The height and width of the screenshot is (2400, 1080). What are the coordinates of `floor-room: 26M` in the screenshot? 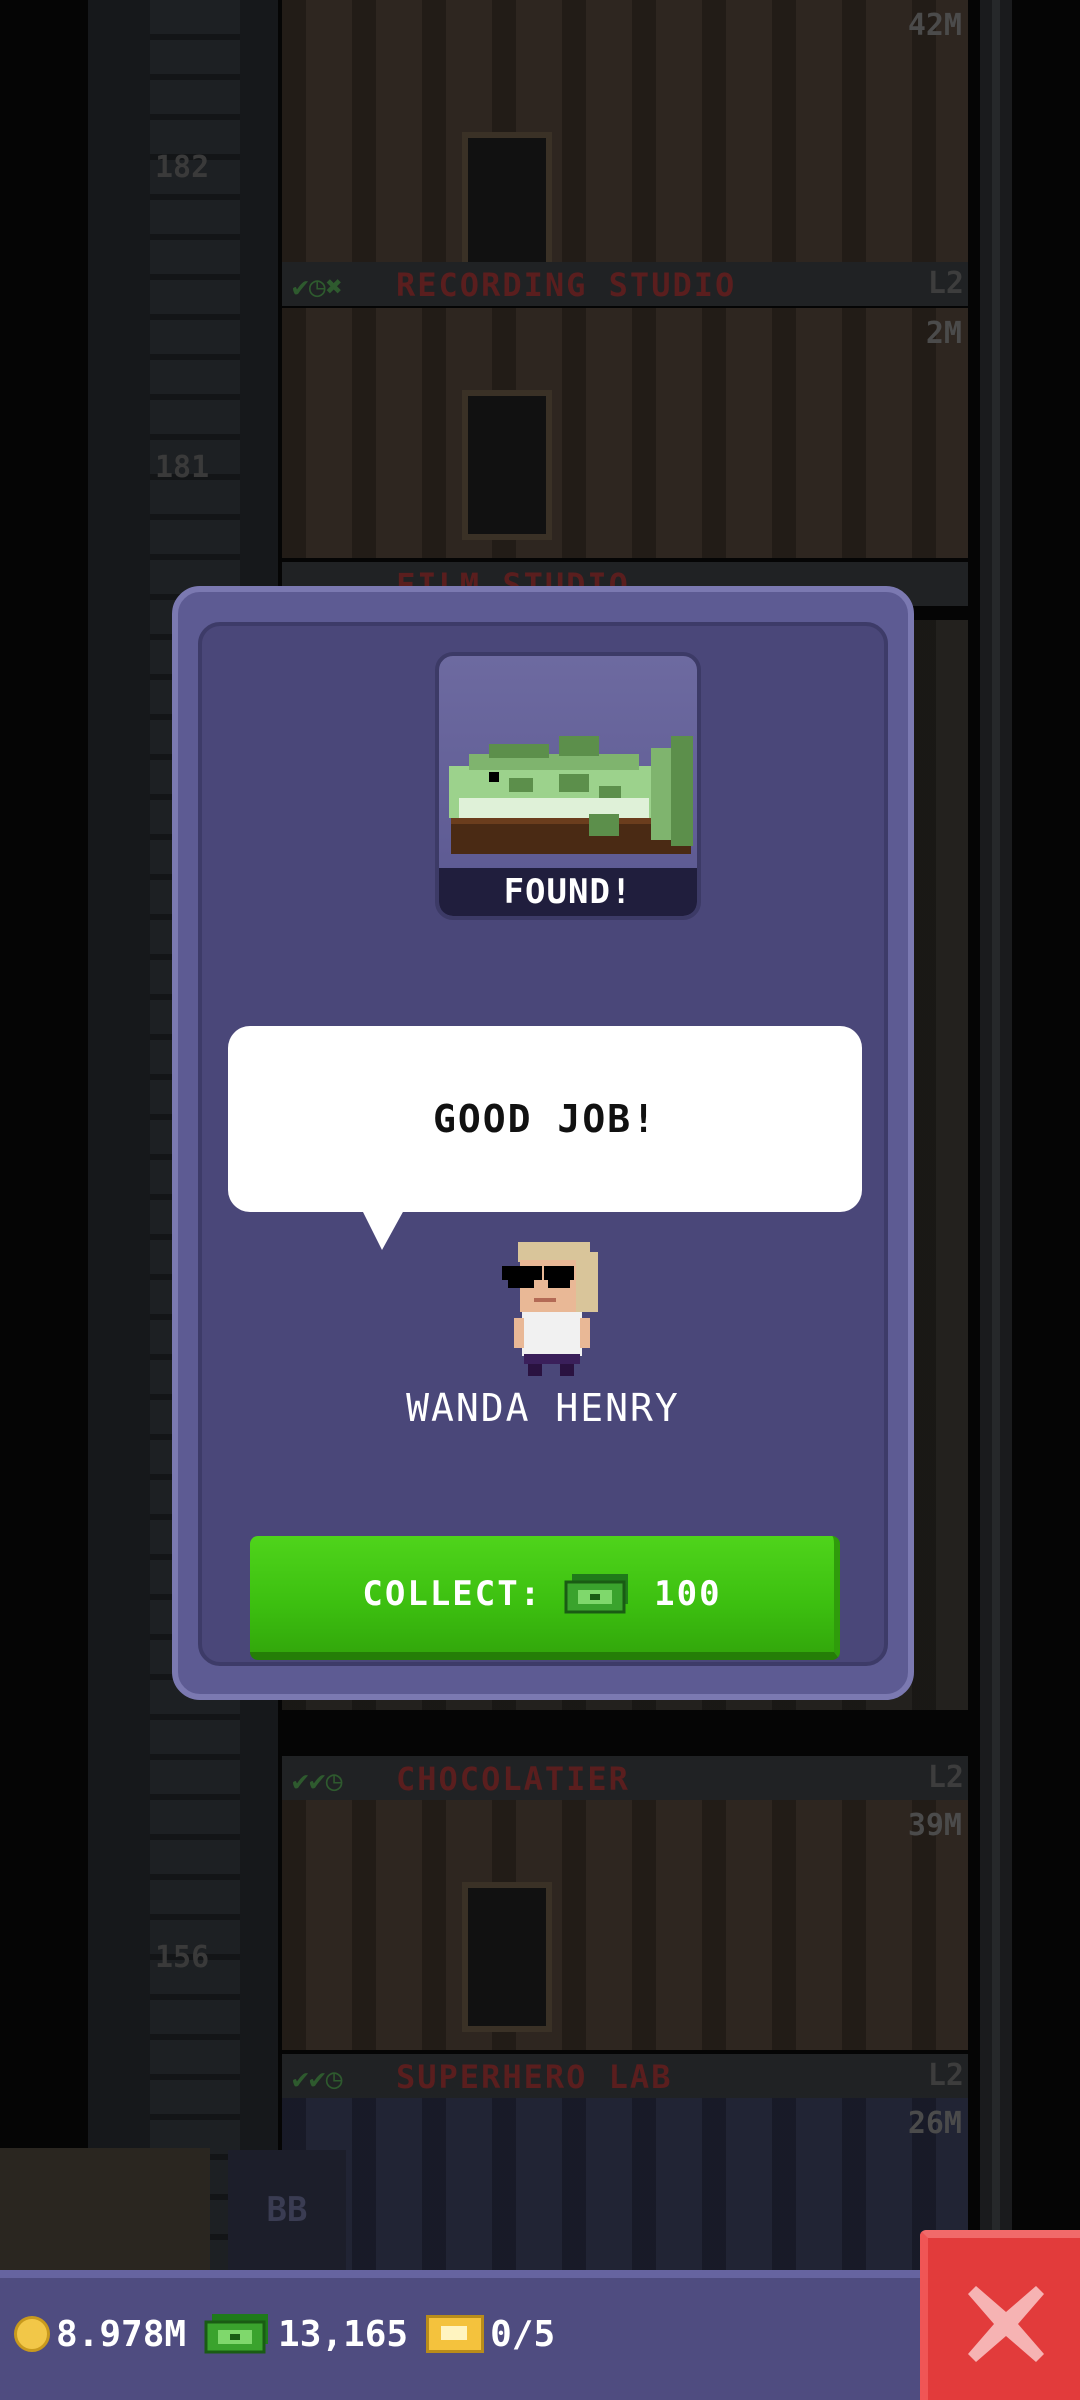 It's located at (625, 2184).